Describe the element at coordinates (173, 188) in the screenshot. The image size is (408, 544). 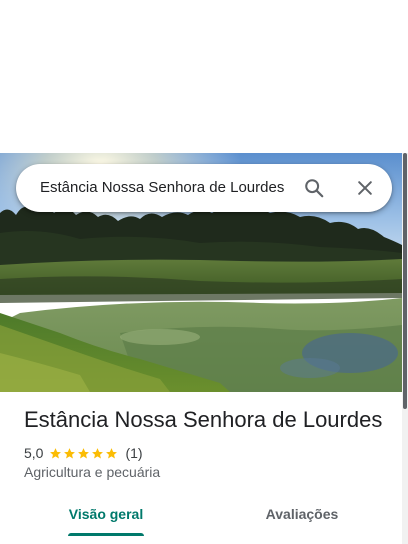
I see `search-input` at that location.